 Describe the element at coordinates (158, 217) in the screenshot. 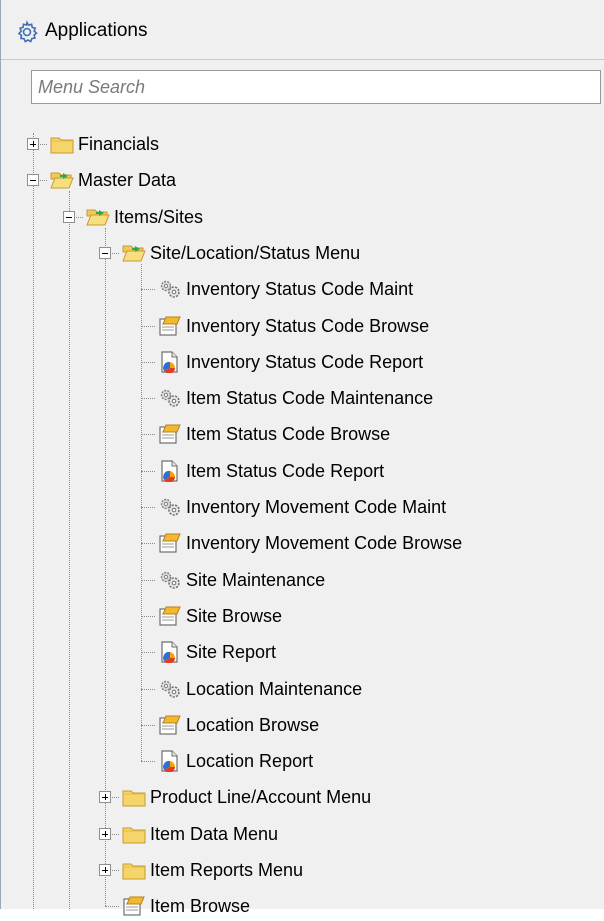

I see `tree-node-label: Items/Sites` at that location.